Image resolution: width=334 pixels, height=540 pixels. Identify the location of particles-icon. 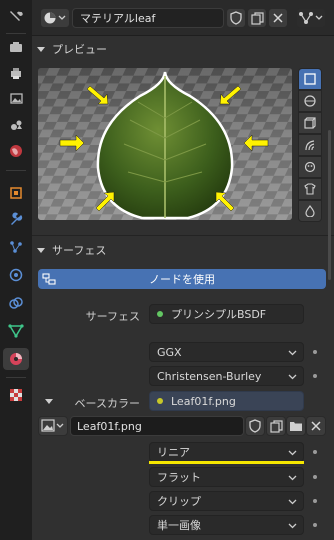
(16, 247).